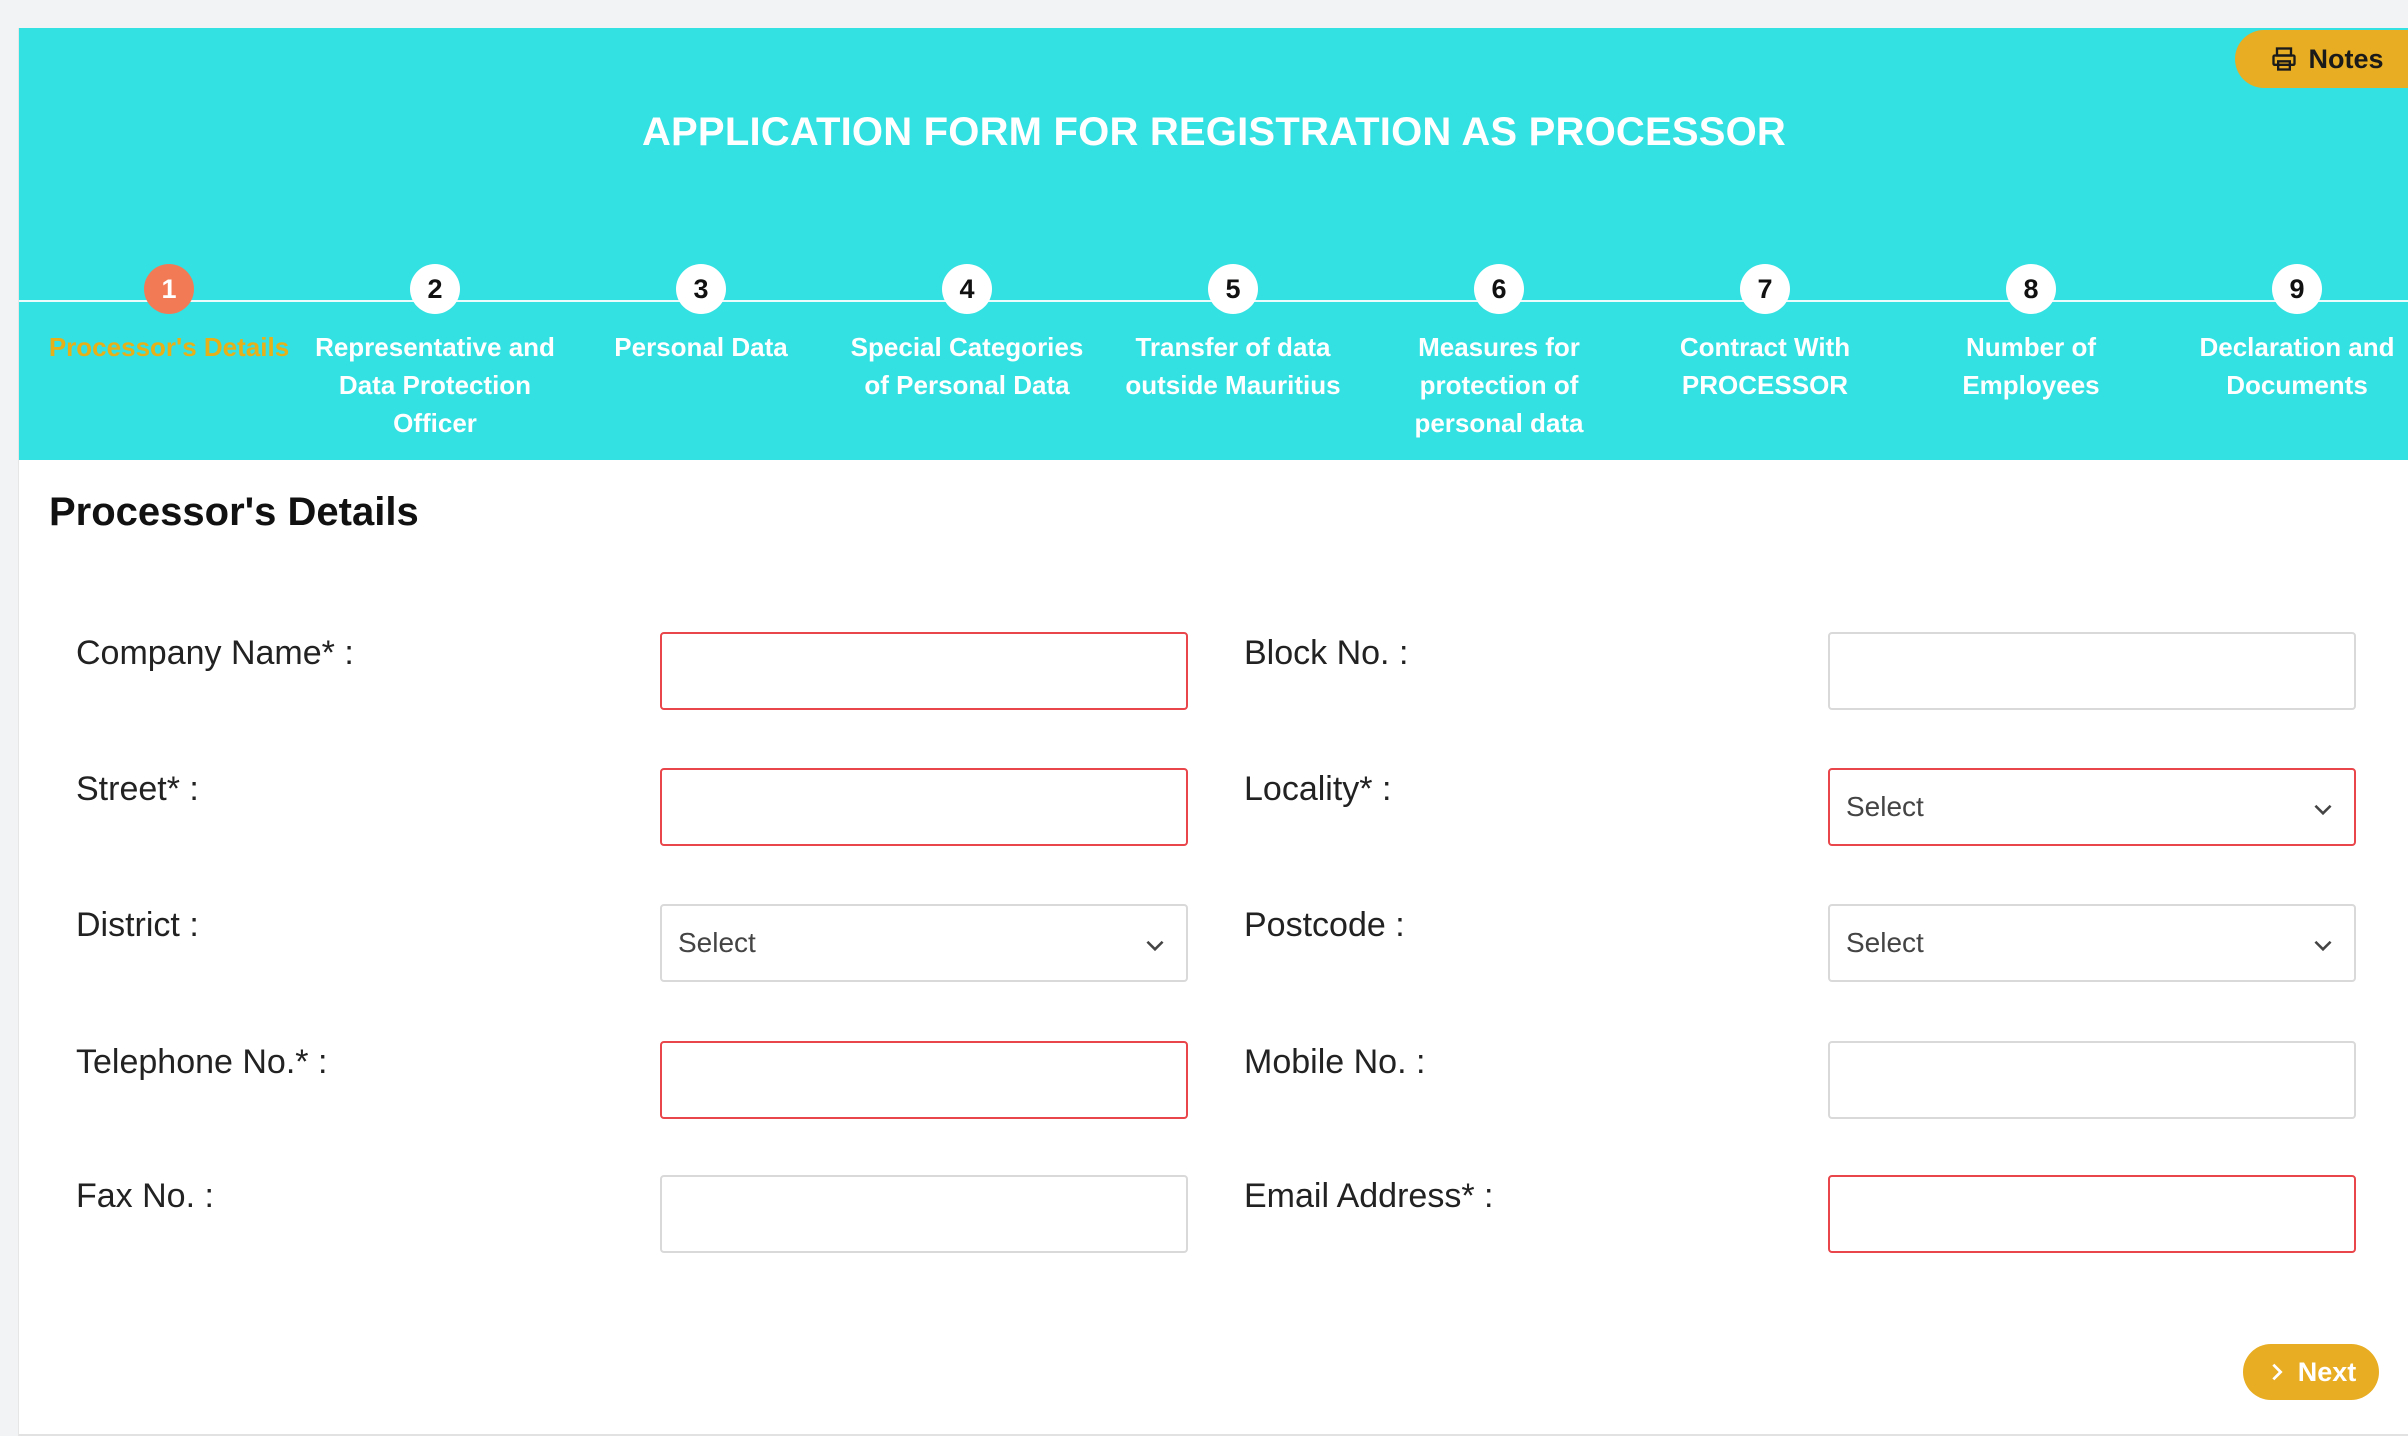  I want to click on notes-button: Notes, so click(2321, 59).